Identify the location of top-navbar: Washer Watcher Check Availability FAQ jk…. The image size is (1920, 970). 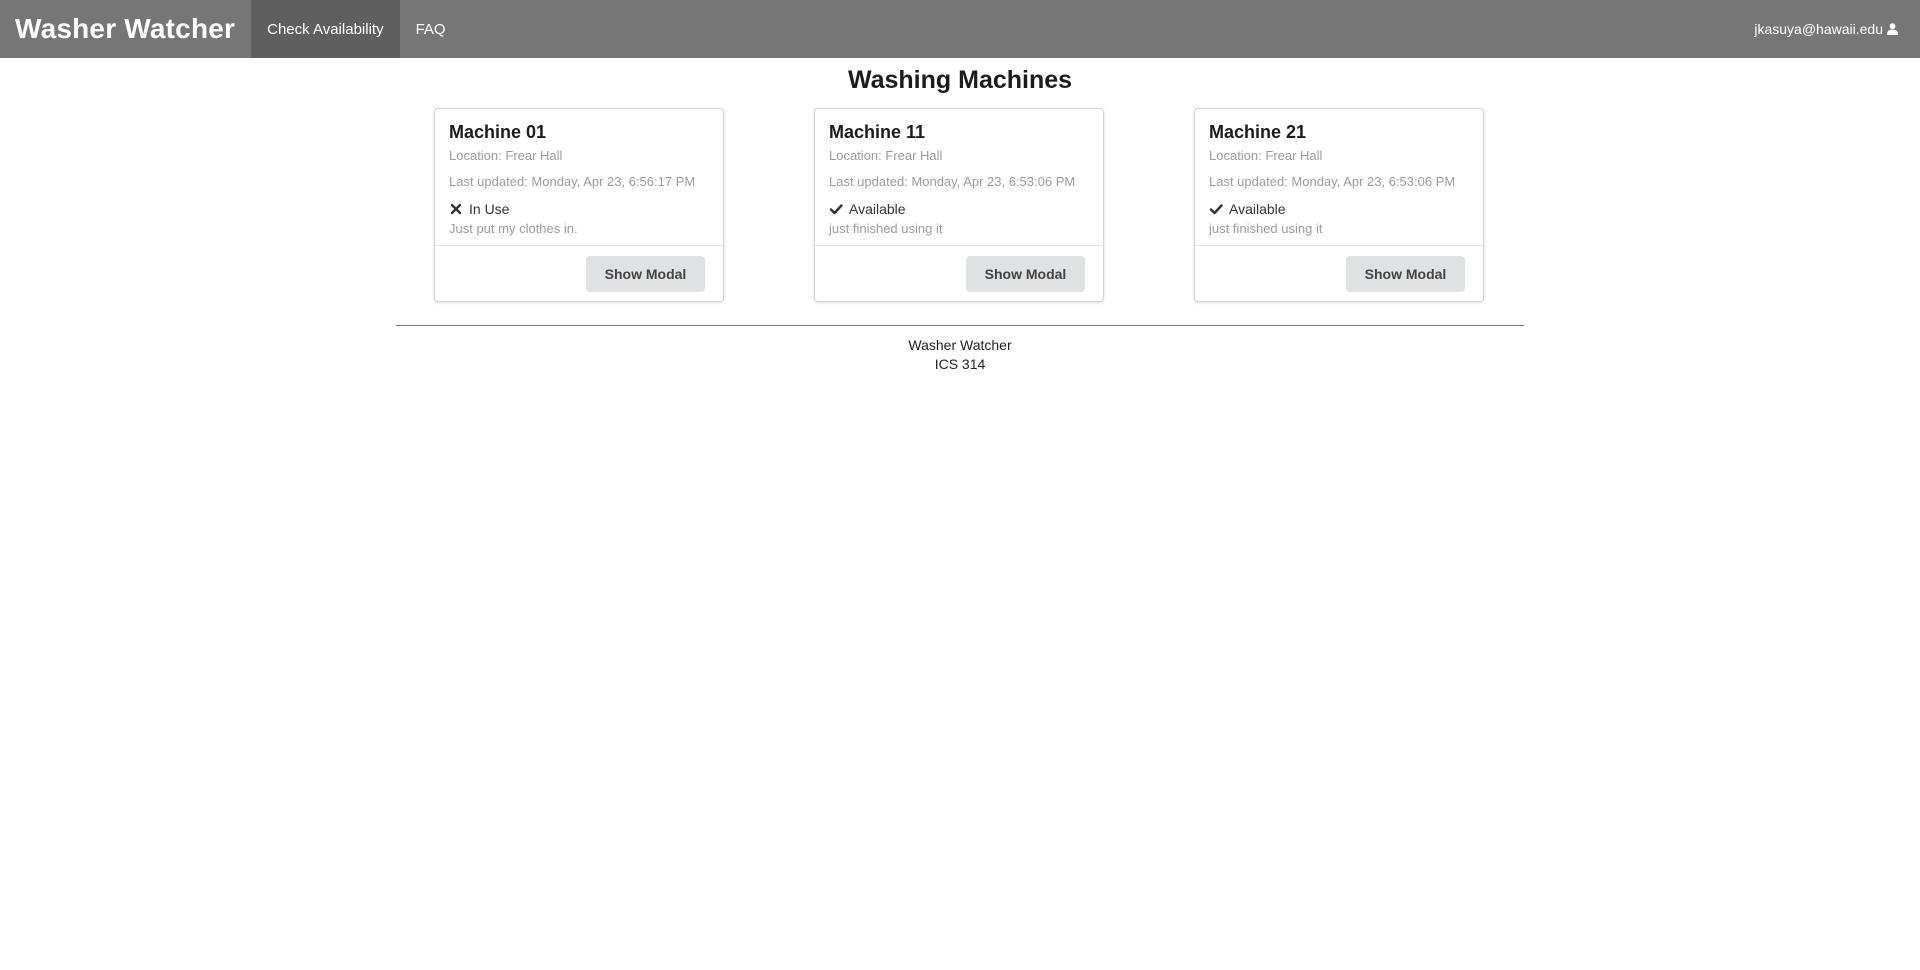
(960, 29).